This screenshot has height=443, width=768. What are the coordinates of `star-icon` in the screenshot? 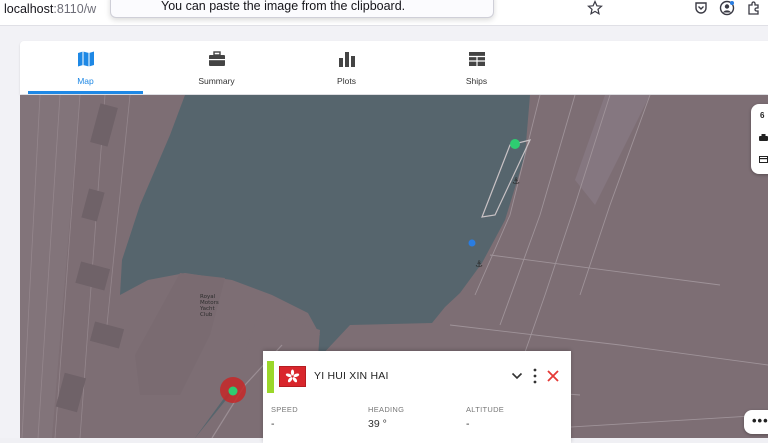 It's located at (595, 8).